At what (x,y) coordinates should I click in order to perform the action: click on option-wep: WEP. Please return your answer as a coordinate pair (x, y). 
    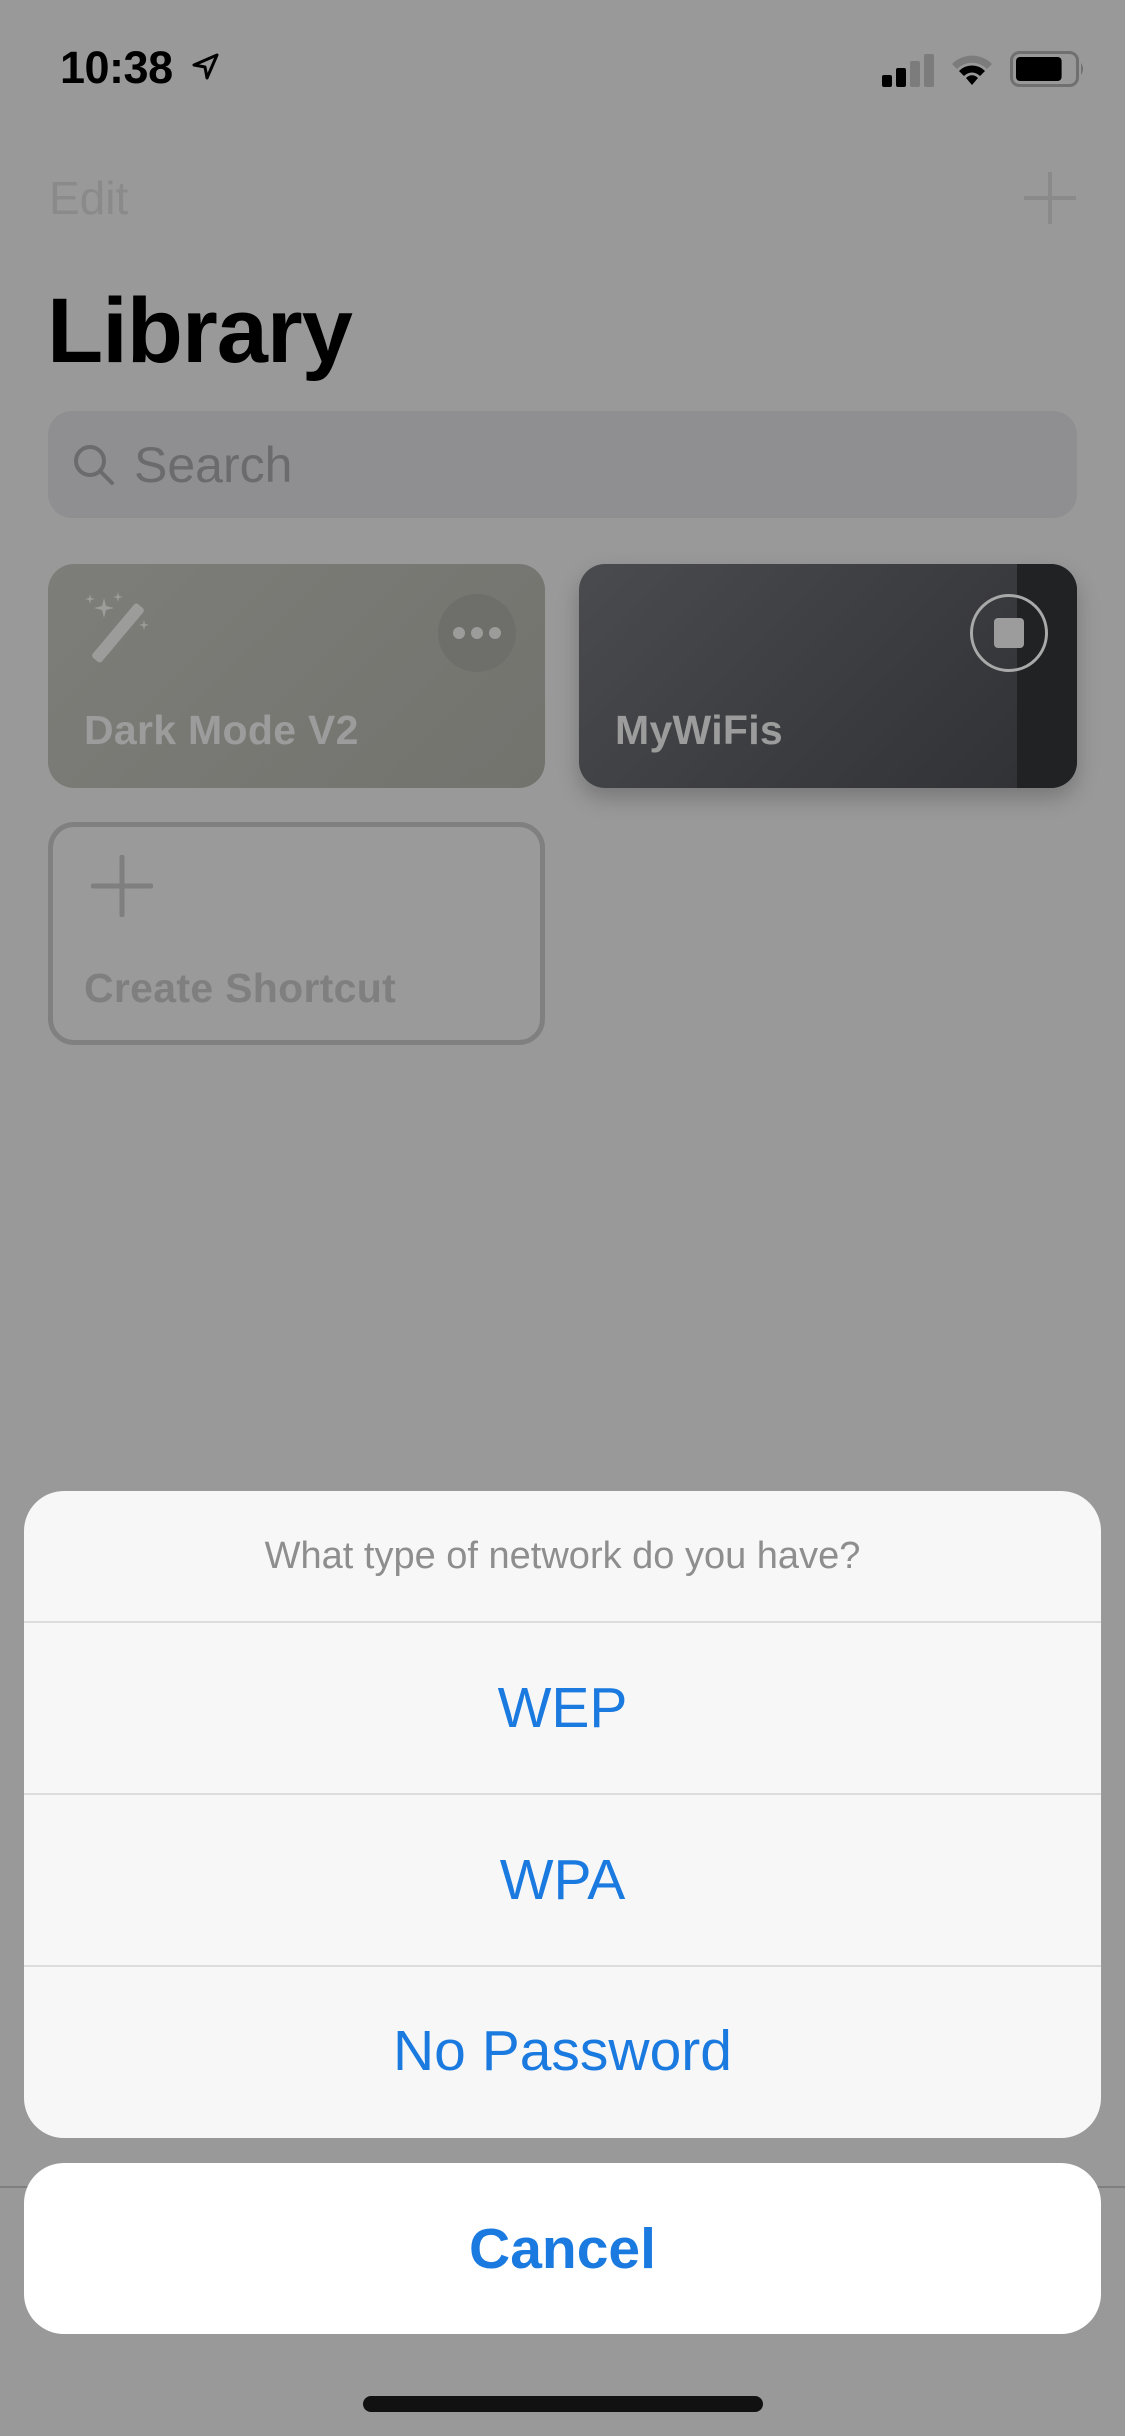
    Looking at the image, I should click on (562, 1709).